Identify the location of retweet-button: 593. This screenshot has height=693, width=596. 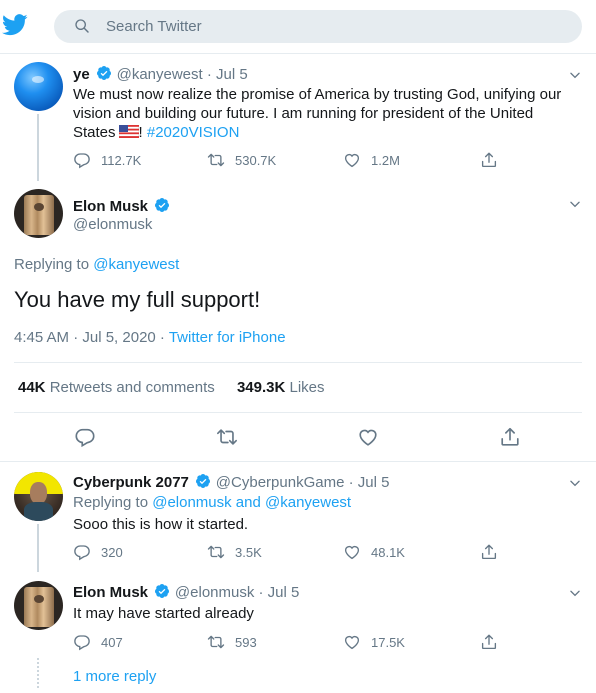
(232, 642).